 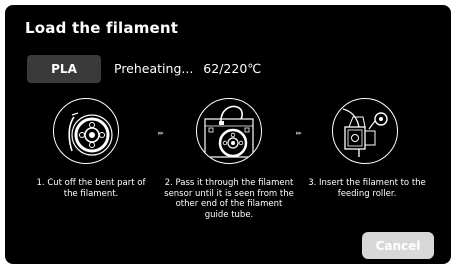 What do you see at coordinates (90, 134) in the screenshot?
I see `spool-icon` at bounding box center [90, 134].